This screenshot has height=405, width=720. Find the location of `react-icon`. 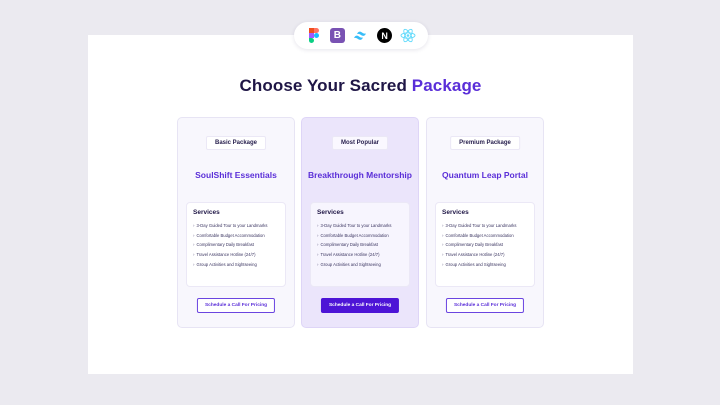

react-icon is located at coordinates (408, 36).